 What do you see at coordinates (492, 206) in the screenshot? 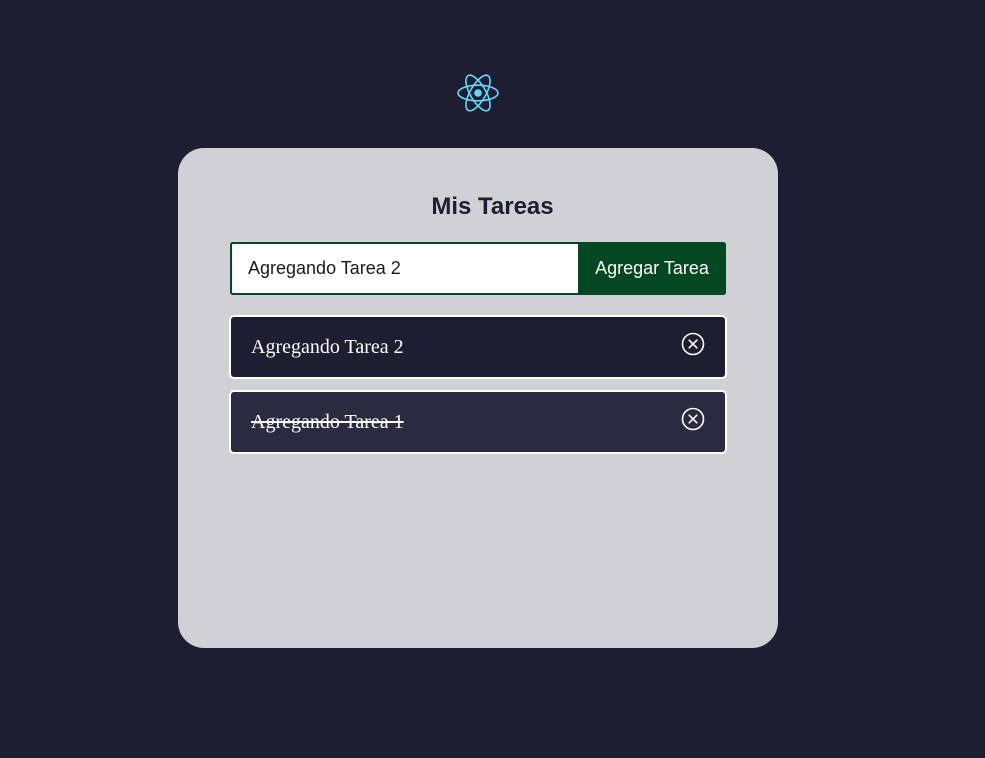
I see `page-title: Mis Tareas` at bounding box center [492, 206].